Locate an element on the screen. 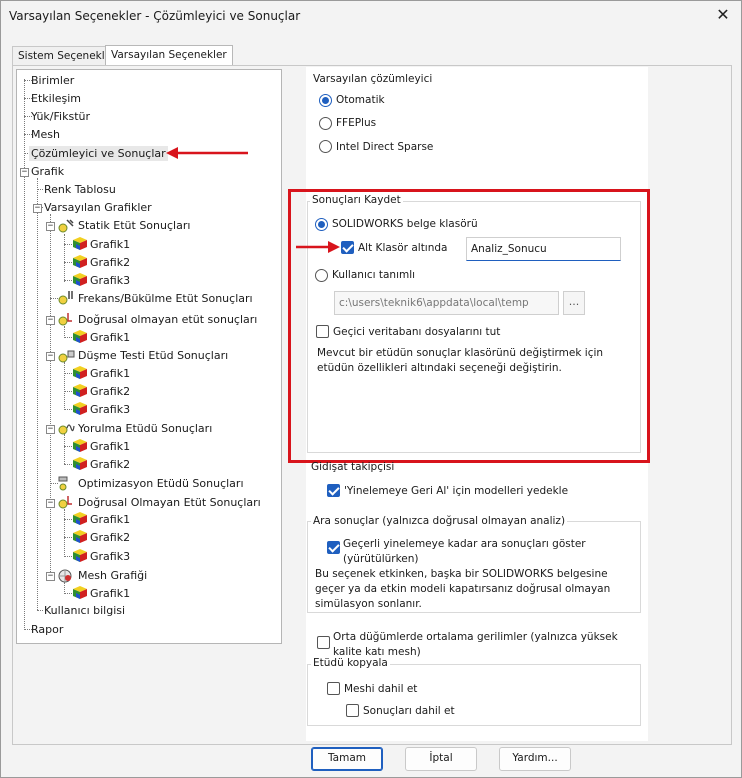 This screenshot has height=778, width=742. tree-item-renk-tablosu: Renk Tablosu is located at coordinates (80, 189).